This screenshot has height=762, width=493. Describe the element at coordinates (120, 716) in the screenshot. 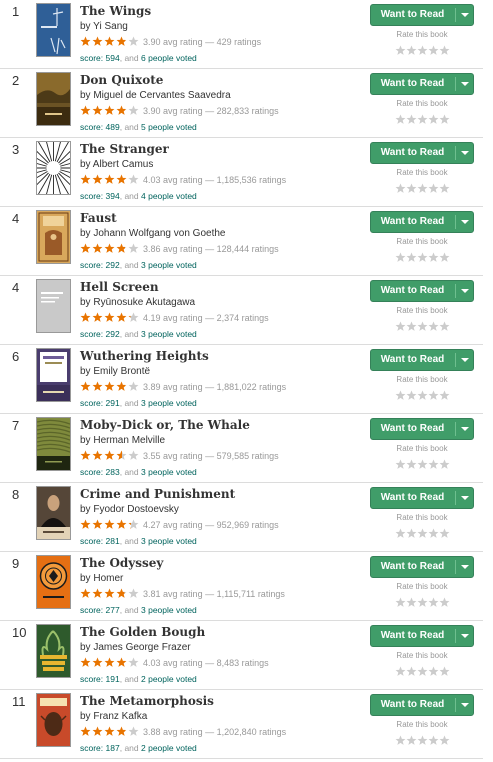

I see `author-link: Franz Kafka` at that location.